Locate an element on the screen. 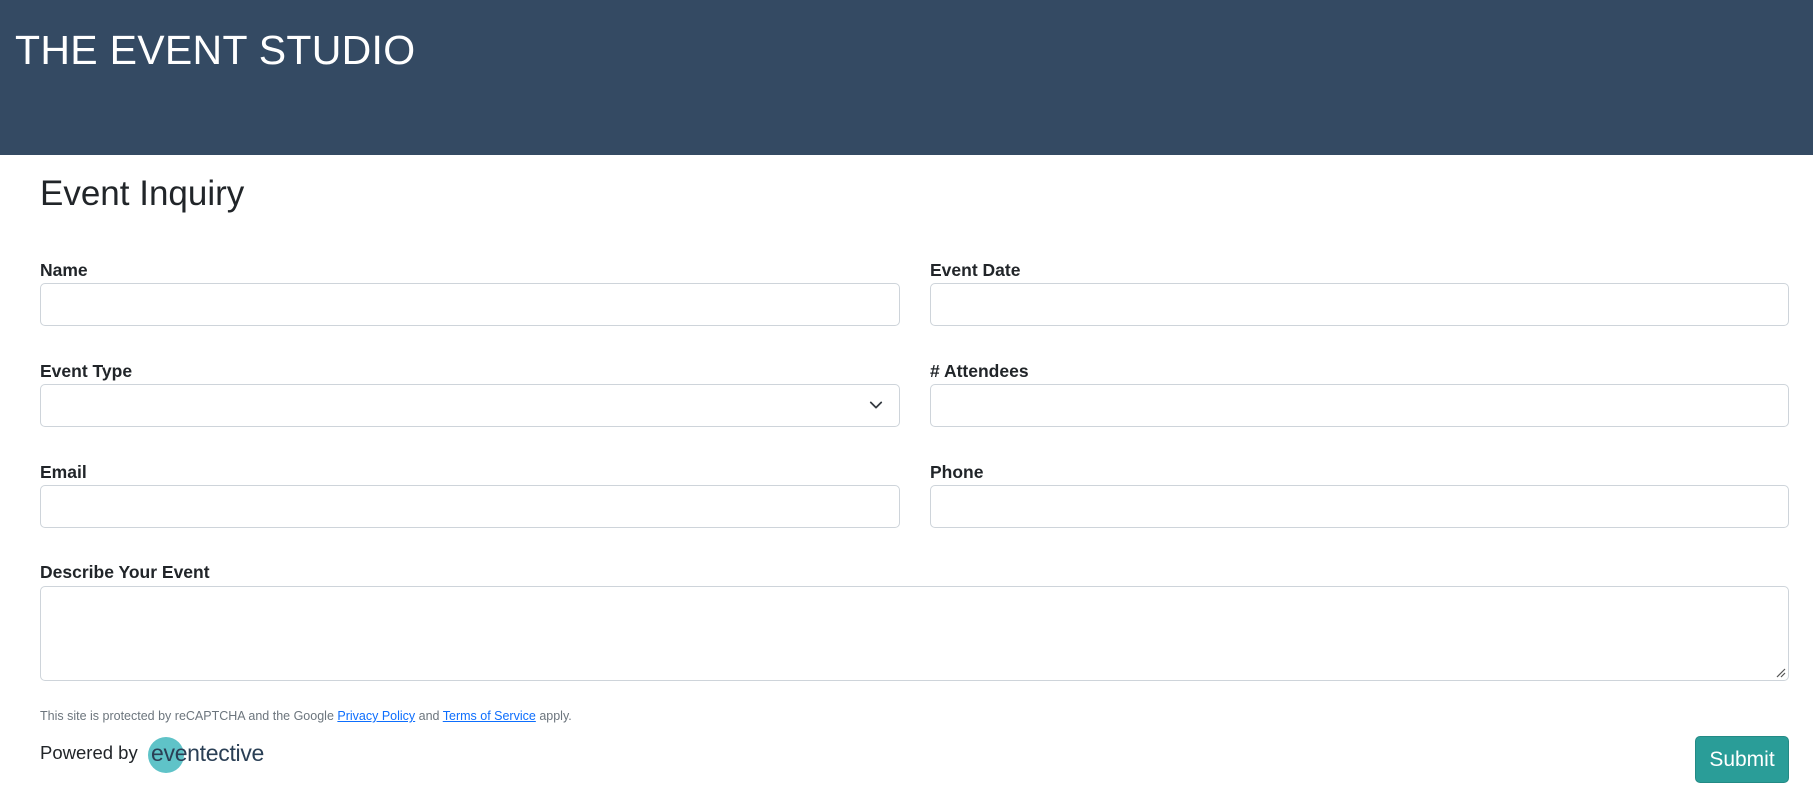 This screenshot has width=1813, height=795. attendees-input is located at coordinates (1359, 405).